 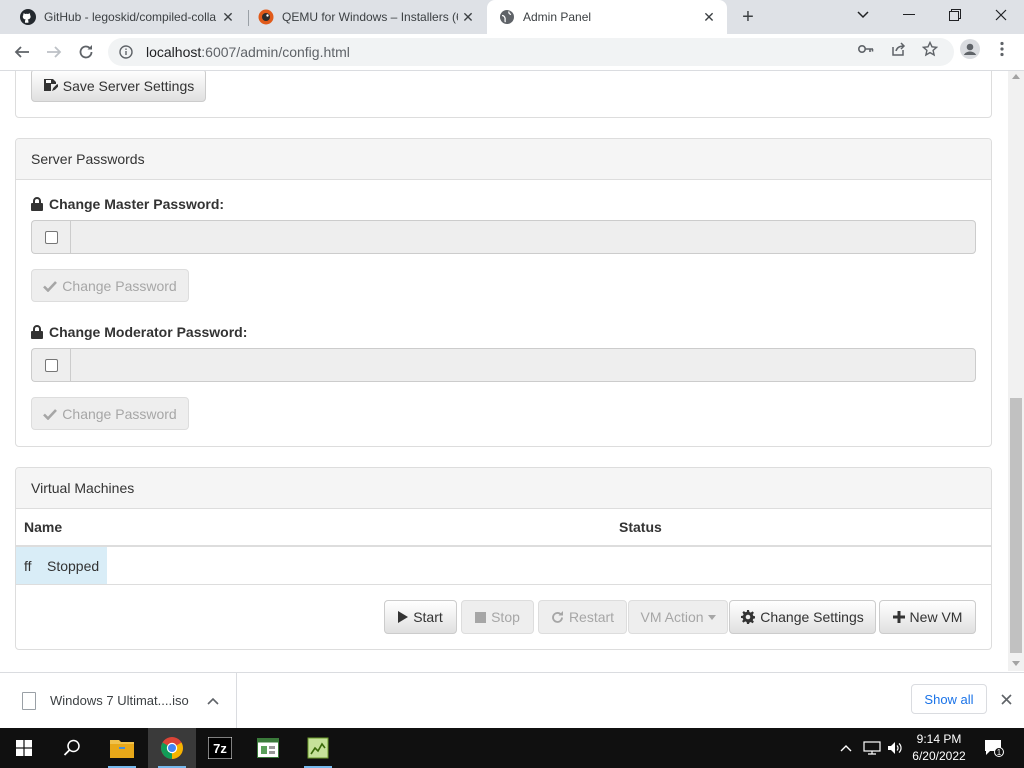 I want to click on key-icon, so click(x=866, y=49).